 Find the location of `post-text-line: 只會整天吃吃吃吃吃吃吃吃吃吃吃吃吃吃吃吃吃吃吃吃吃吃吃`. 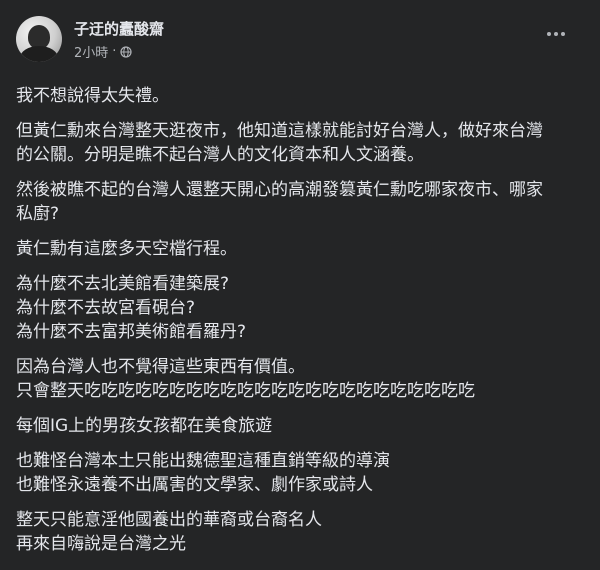

post-text-line: 只會整天吃吃吃吃吃吃吃吃吃吃吃吃吃吃吃吃吃吃吃吃吃吃吃 is located at coordinates (245, 391).